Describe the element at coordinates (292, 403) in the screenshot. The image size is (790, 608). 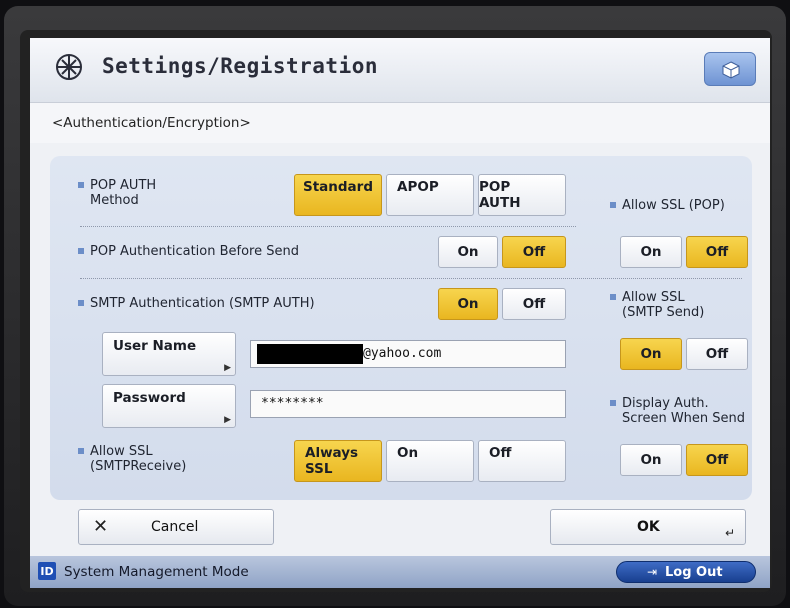
I see `password-value: ********` at that location.